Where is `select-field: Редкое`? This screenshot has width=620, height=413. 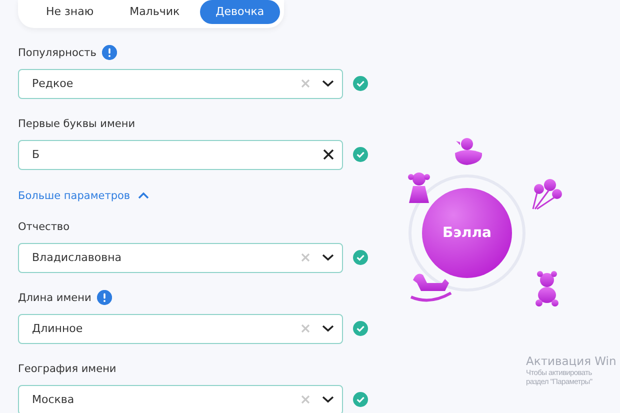 select-field: Редкое is located at coordinates (180, 83).